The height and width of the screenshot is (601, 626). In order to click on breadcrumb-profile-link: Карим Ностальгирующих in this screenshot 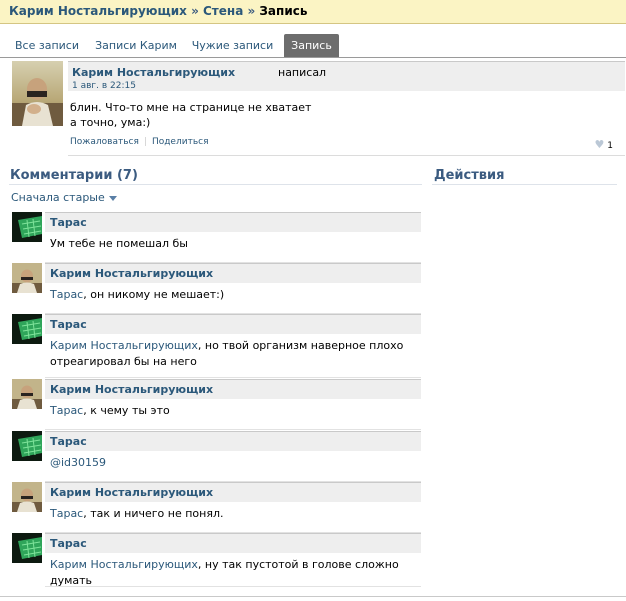, I will do `click(98, 11)`.